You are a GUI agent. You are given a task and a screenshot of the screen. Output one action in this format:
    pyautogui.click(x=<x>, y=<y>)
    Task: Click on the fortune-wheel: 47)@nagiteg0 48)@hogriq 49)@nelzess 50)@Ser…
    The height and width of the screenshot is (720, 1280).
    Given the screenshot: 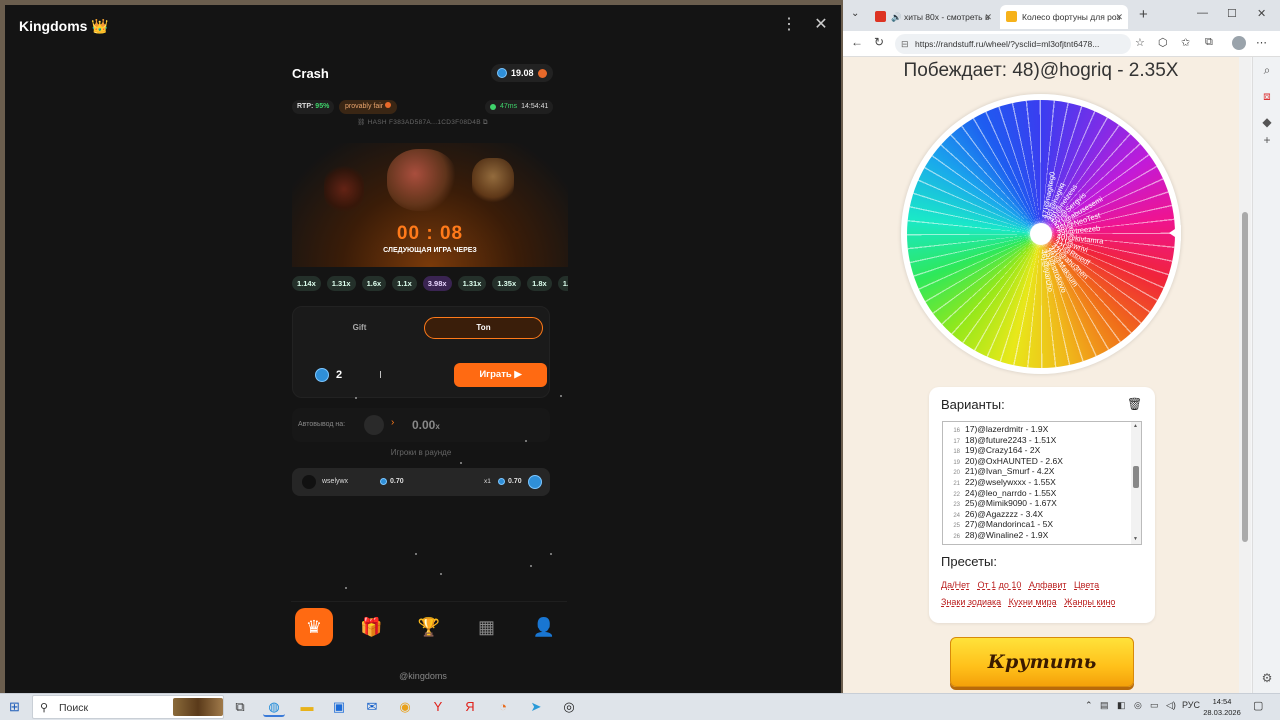 What is the action you would take?
    pyautogui.click(x=1041, y=234)
    